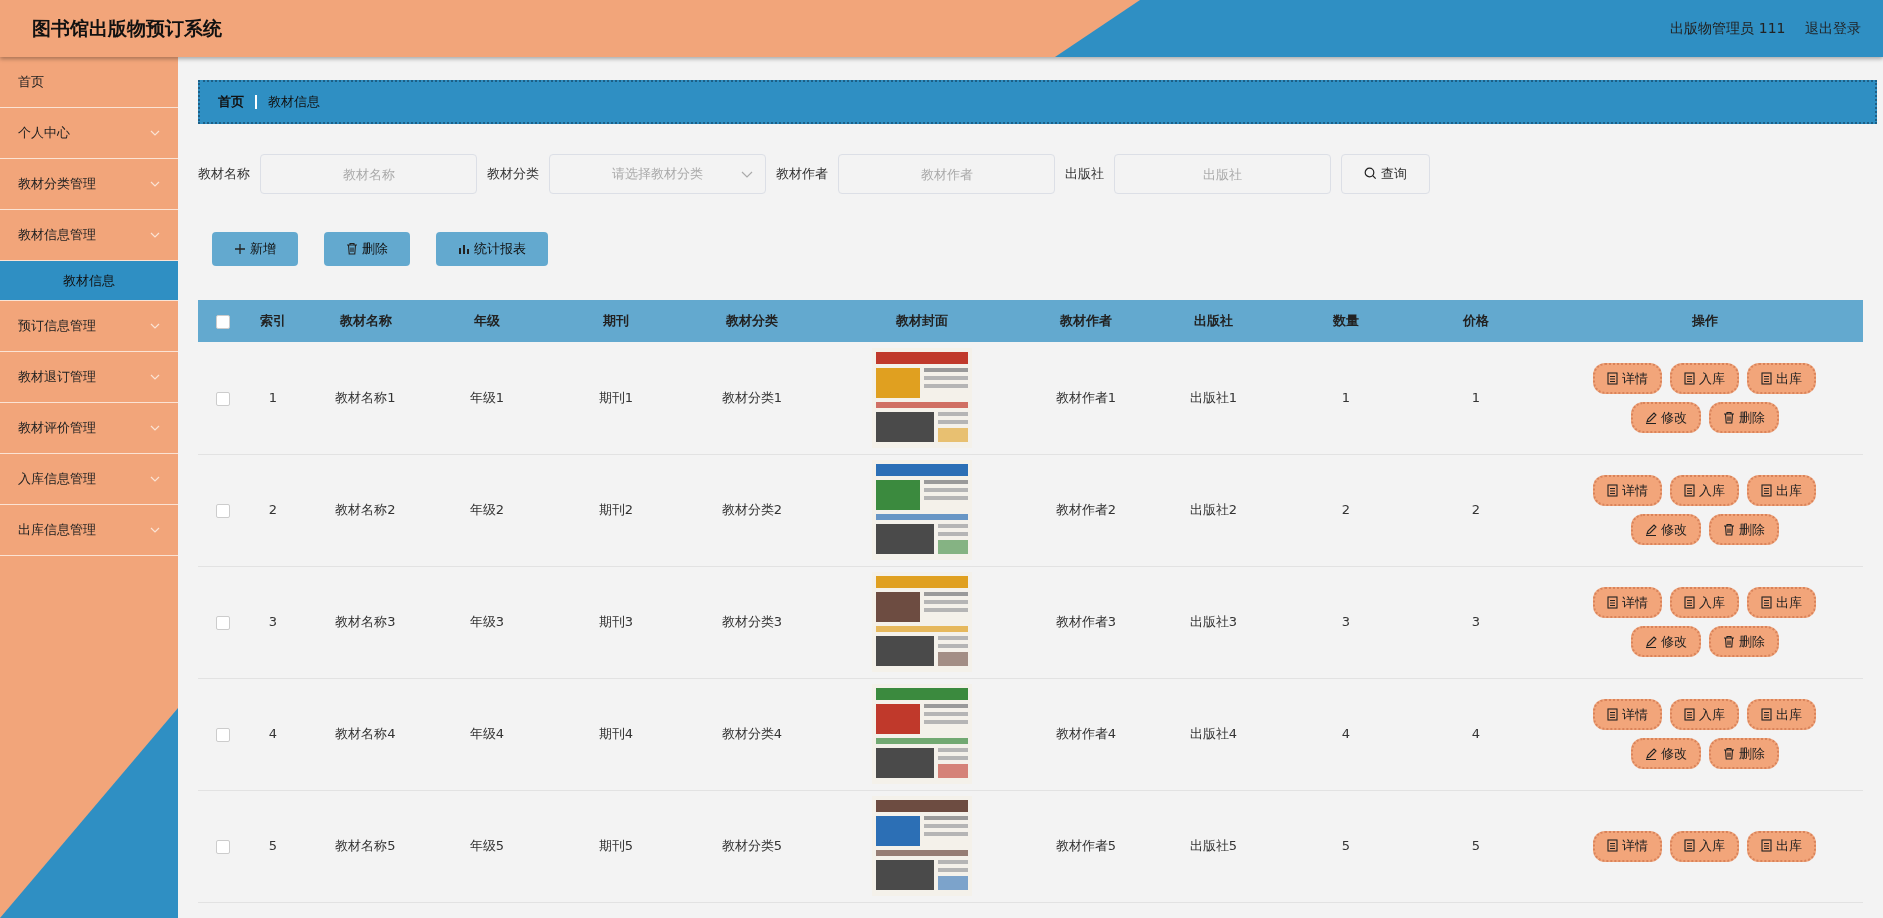 Image resolution: width=1883 pixels, height=918 pixels. What do you see at coordinates (365, 321) in the screenshot?
I see `column-header: 教材名称` at bounding box center [365, 321].